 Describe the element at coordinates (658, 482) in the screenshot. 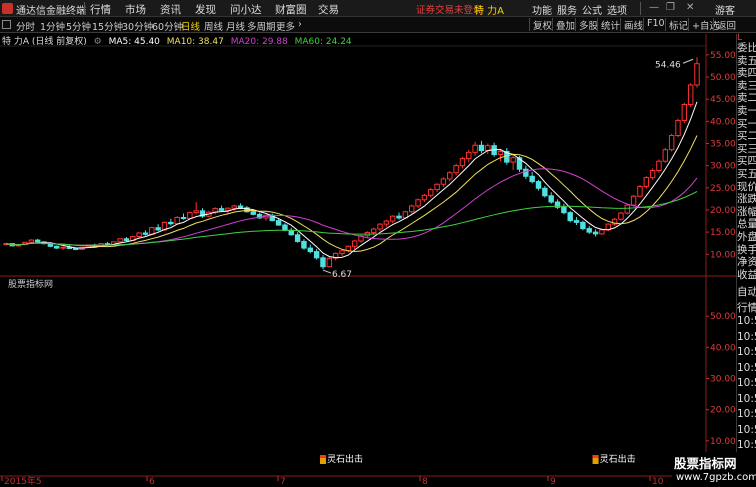

I see `x-tick-label: 10` at that location.